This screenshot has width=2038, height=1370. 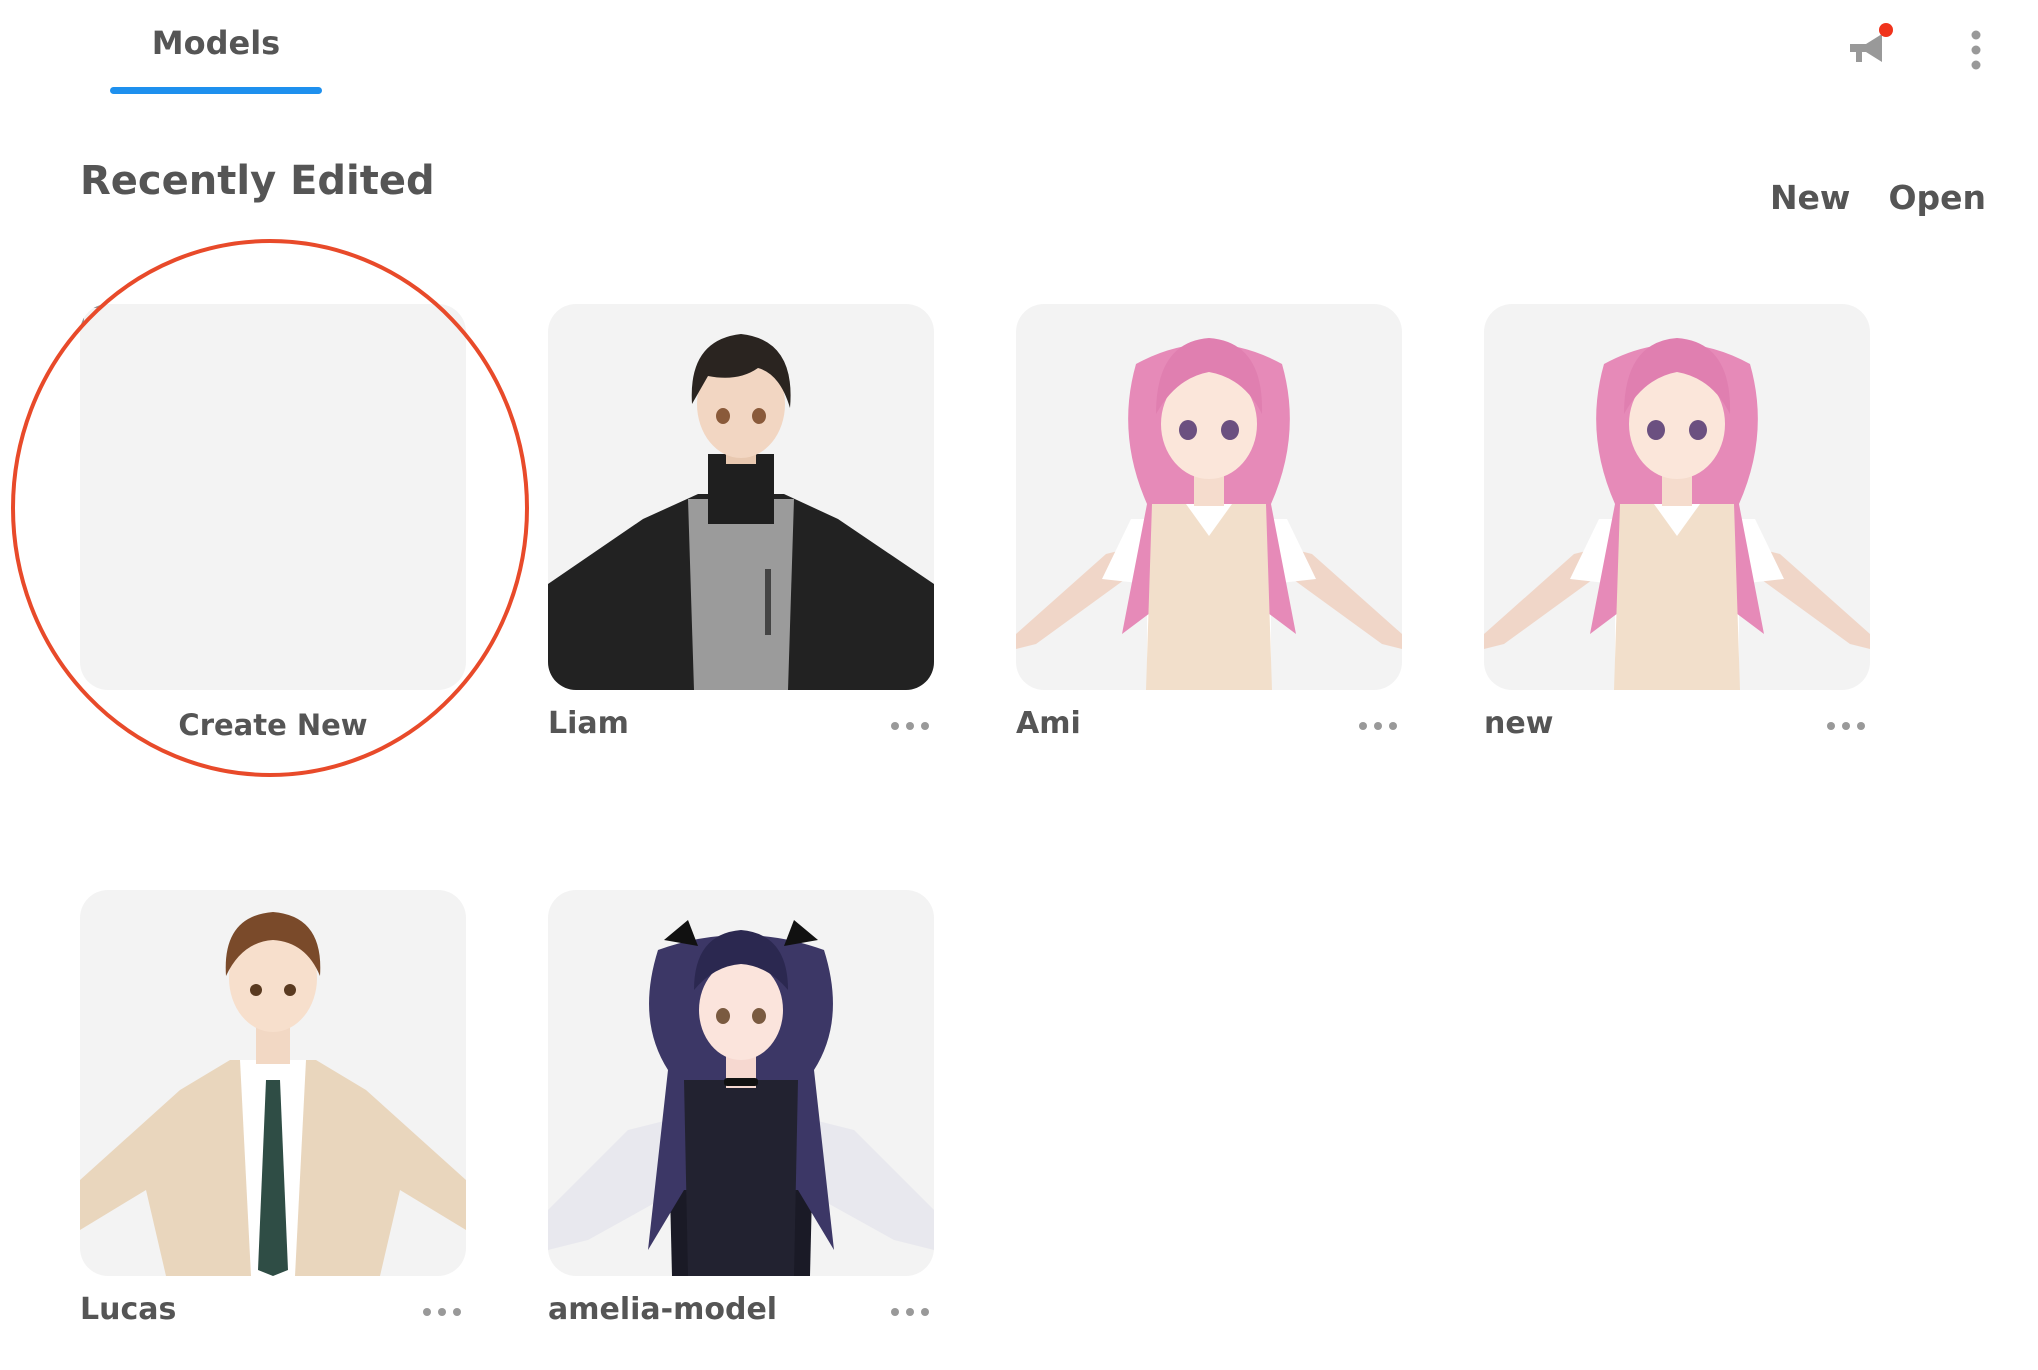 I want to click on model-card-liam: Liam, so click(x=741, y=522).